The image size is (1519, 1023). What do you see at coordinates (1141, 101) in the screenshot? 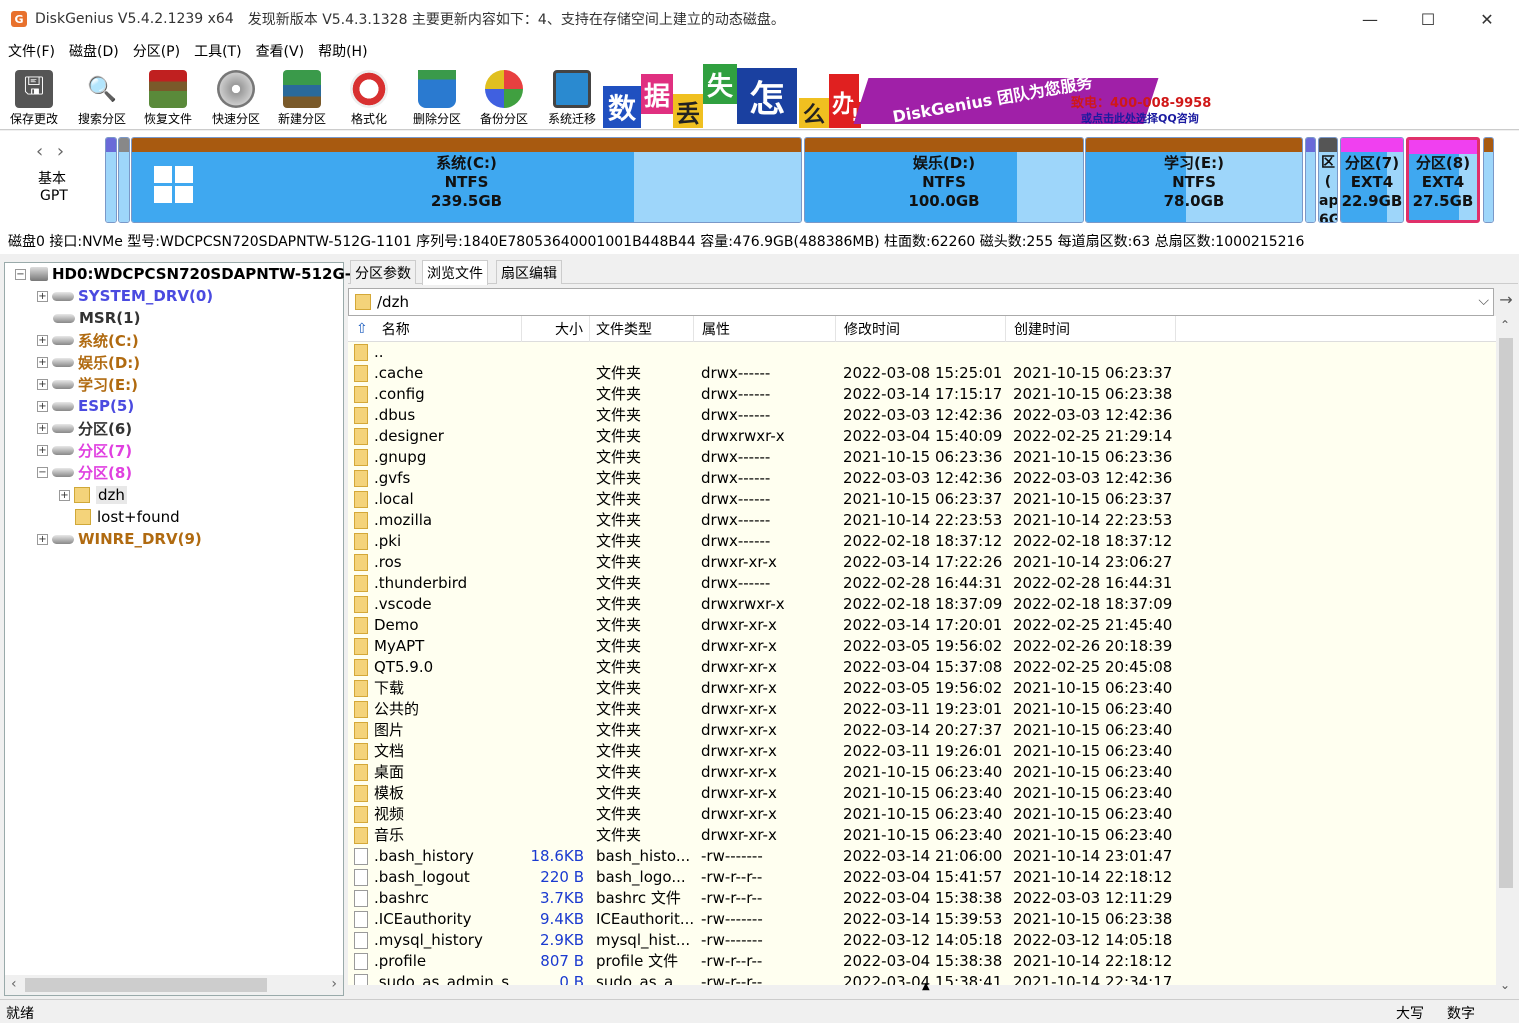
I see `banner-phone: 致电：400-008-9958` at bounding box center [1141, 101].